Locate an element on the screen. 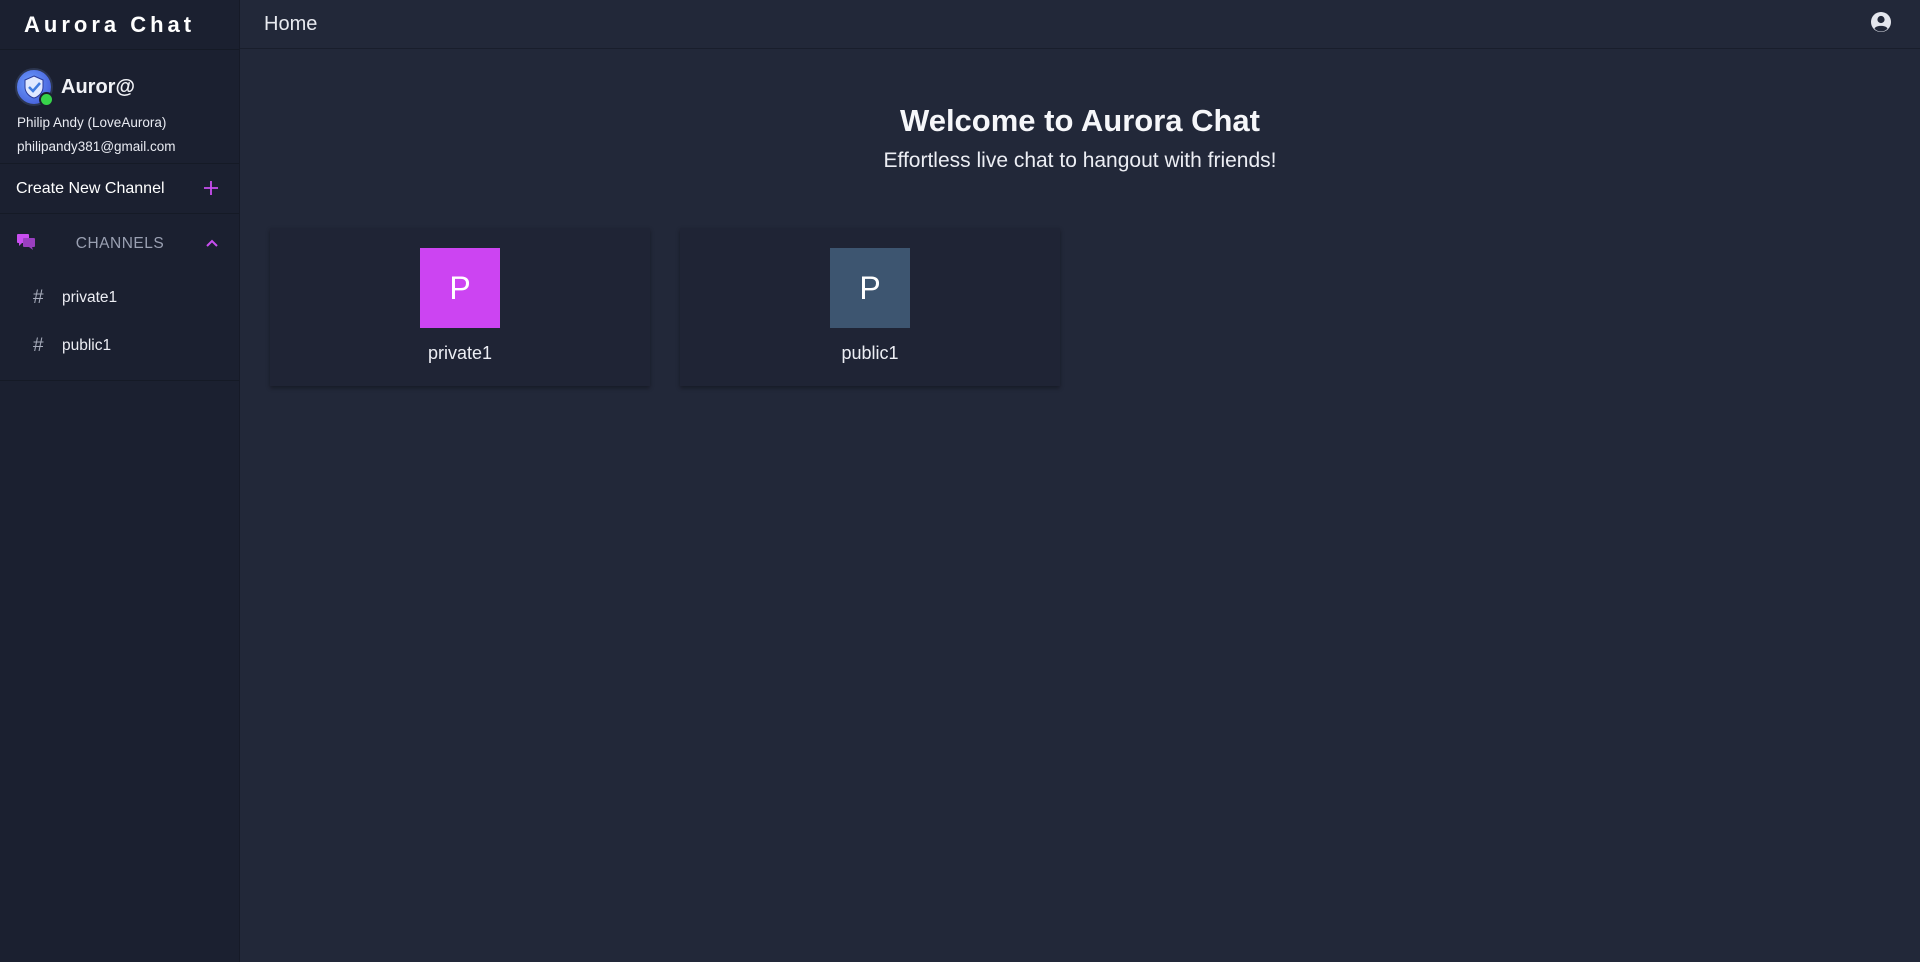 This screenshot has height=962, width=1920. channels-label: CHANNELS is located at coordinates (120, 243).